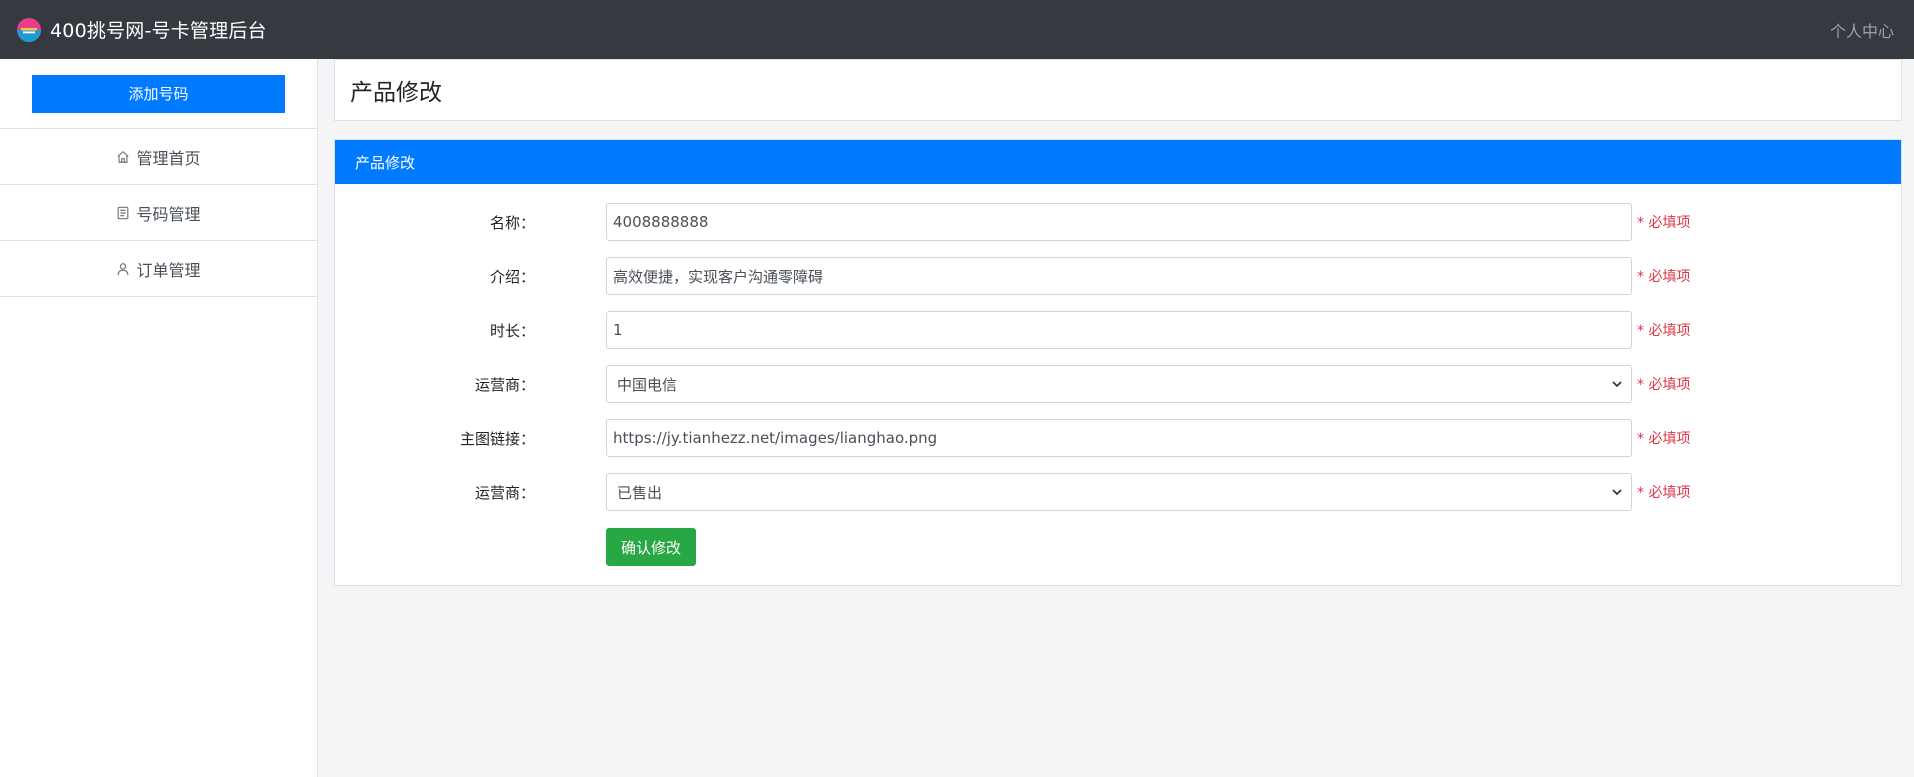 The width and height of the screenshot is (1914, 777). I want to click on sidebar-item-label: 号码管理, so click(168, 214).